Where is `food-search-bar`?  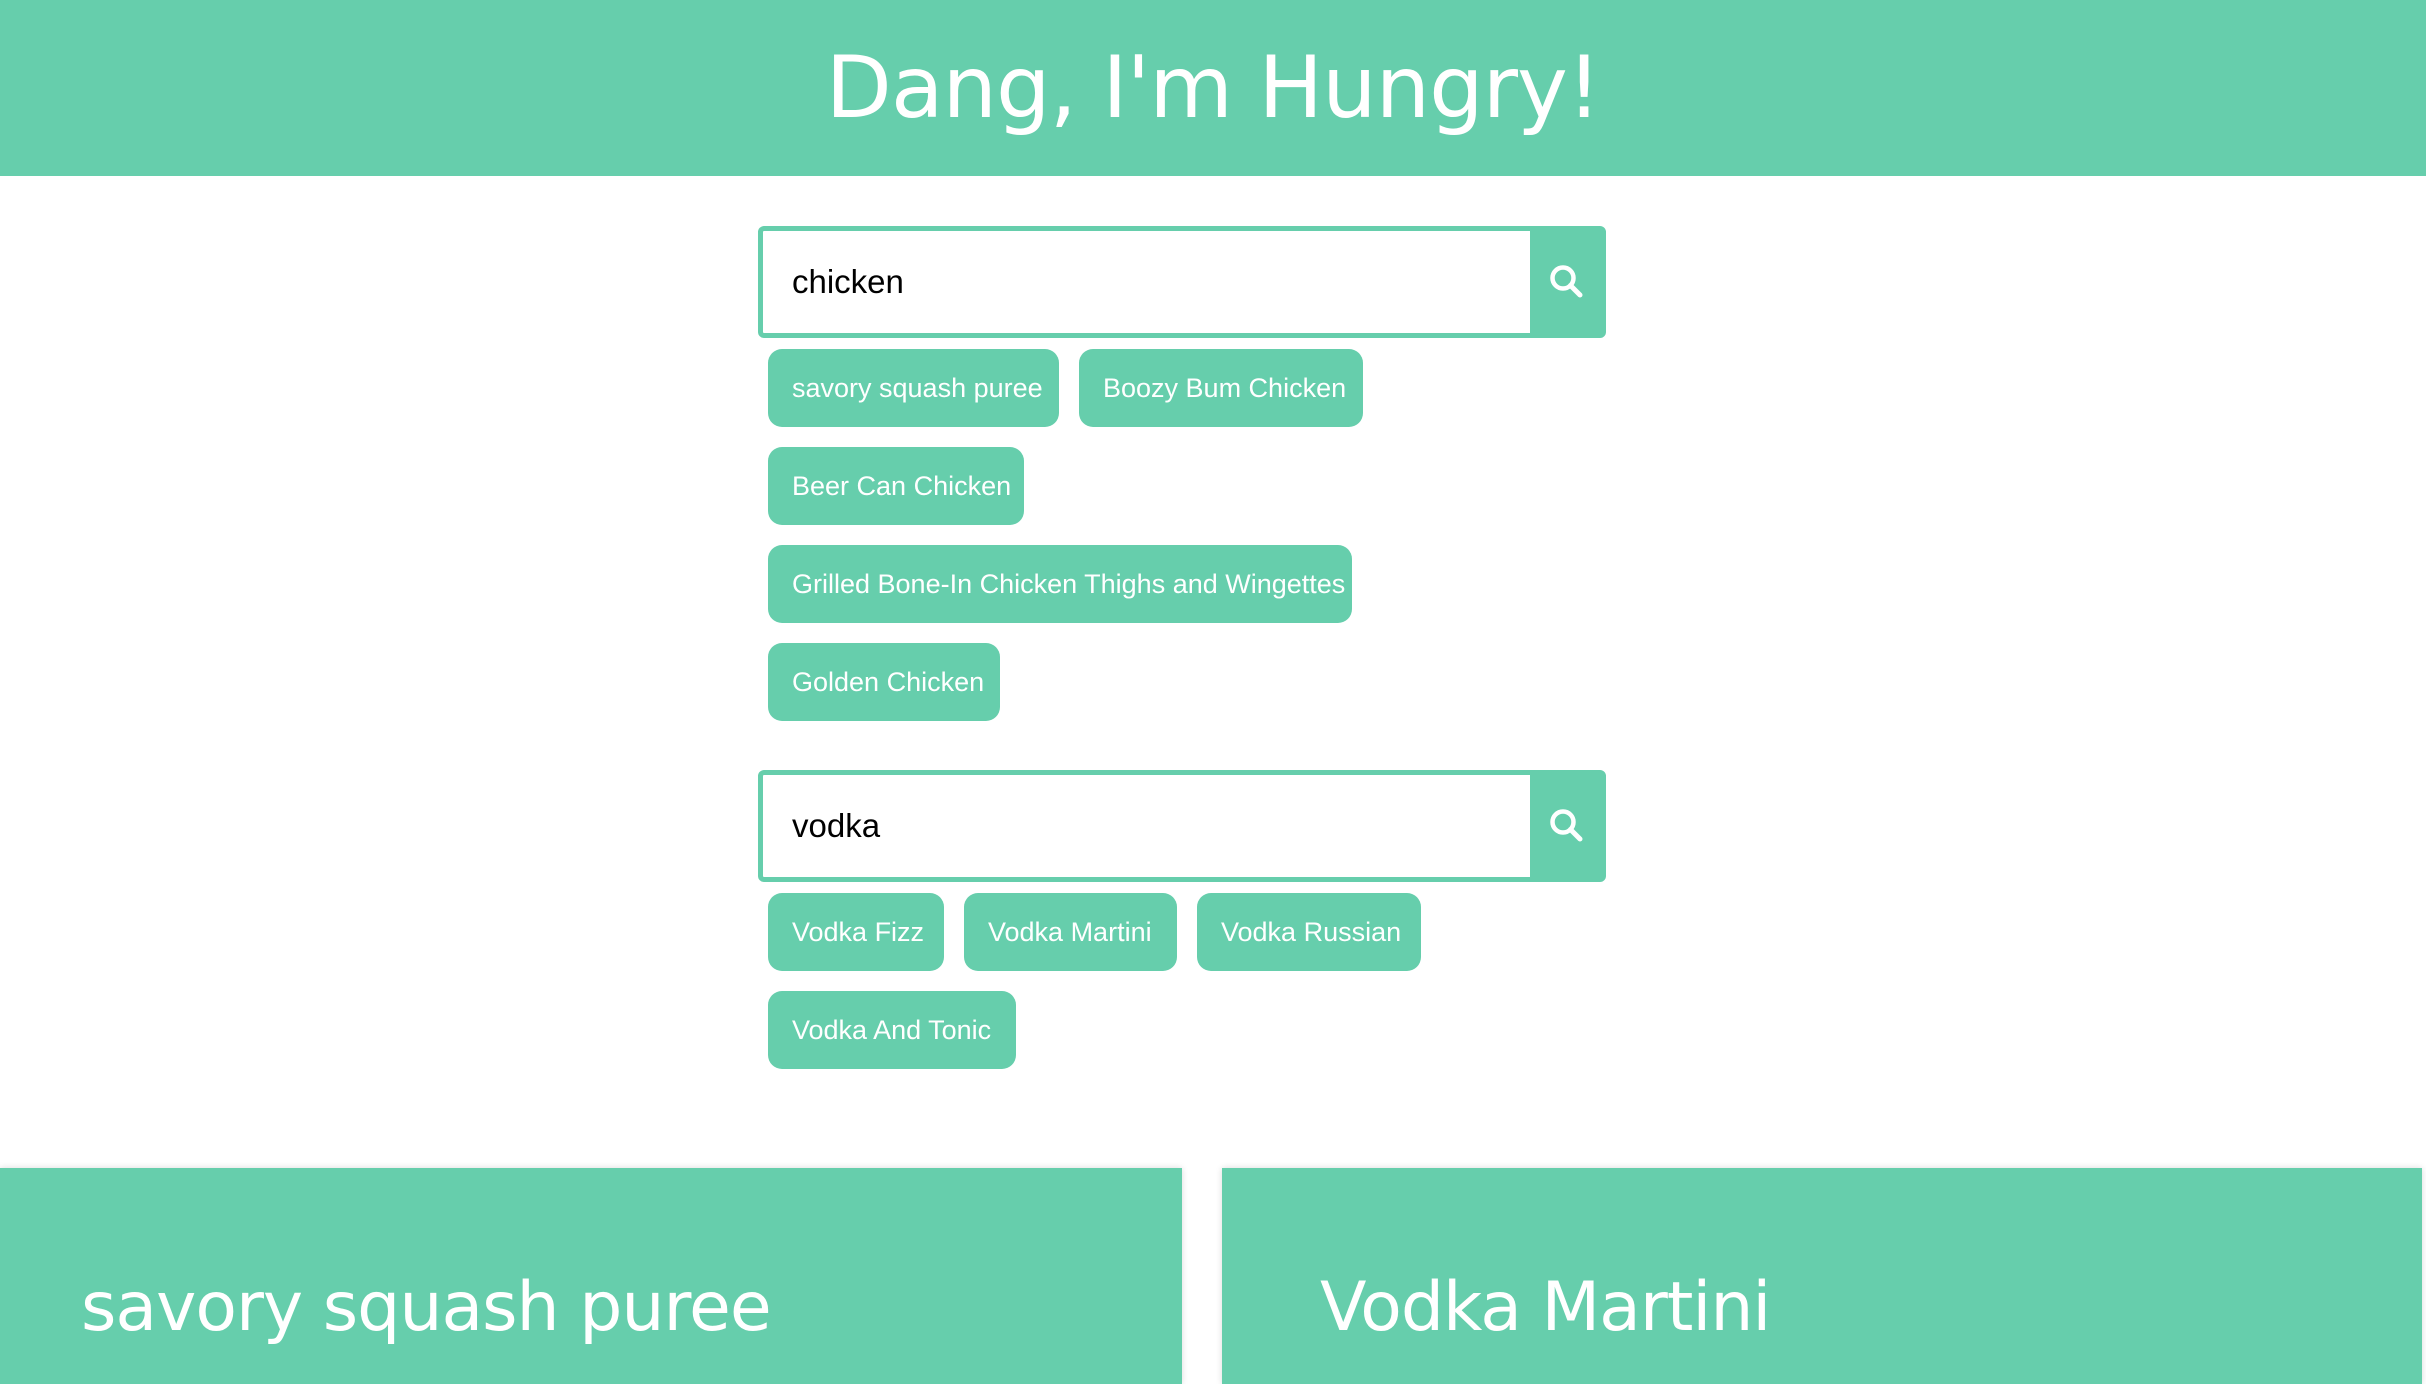 food-search-bar is located at coordinates (1182, 282).